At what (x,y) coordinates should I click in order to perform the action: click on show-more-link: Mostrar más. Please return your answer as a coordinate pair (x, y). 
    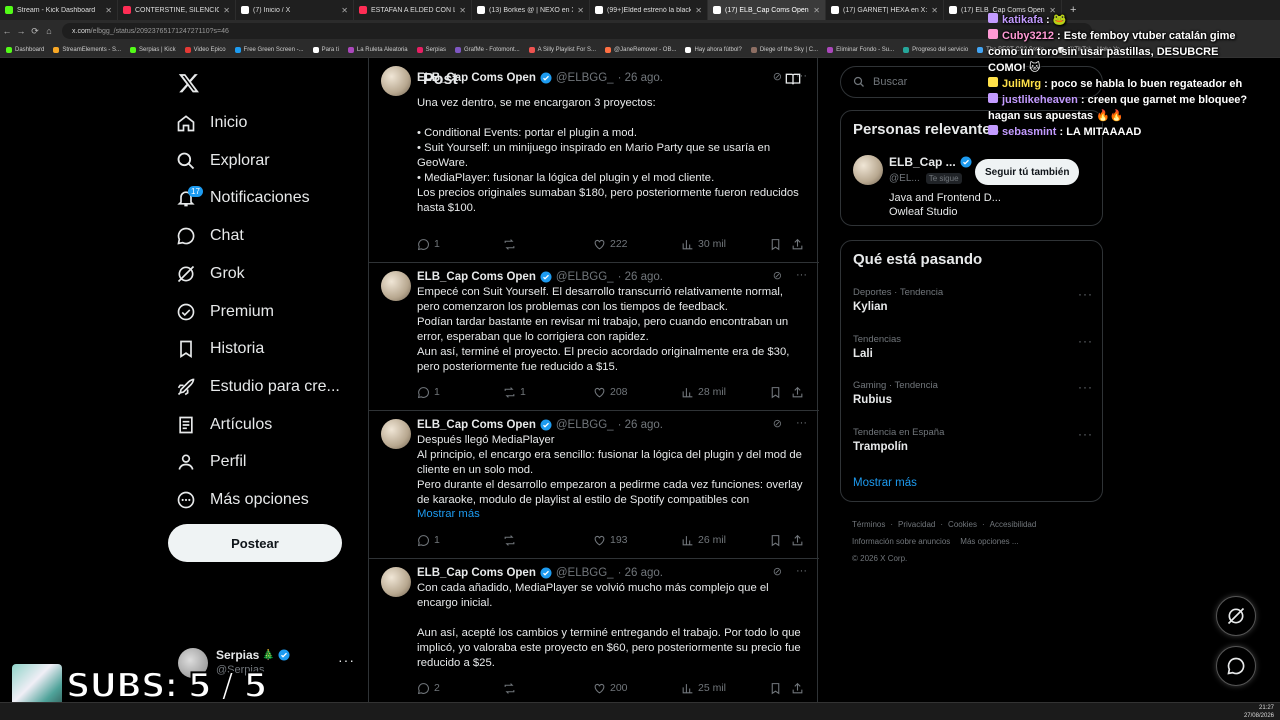
    Looking at the image, I should click on (448, 514).